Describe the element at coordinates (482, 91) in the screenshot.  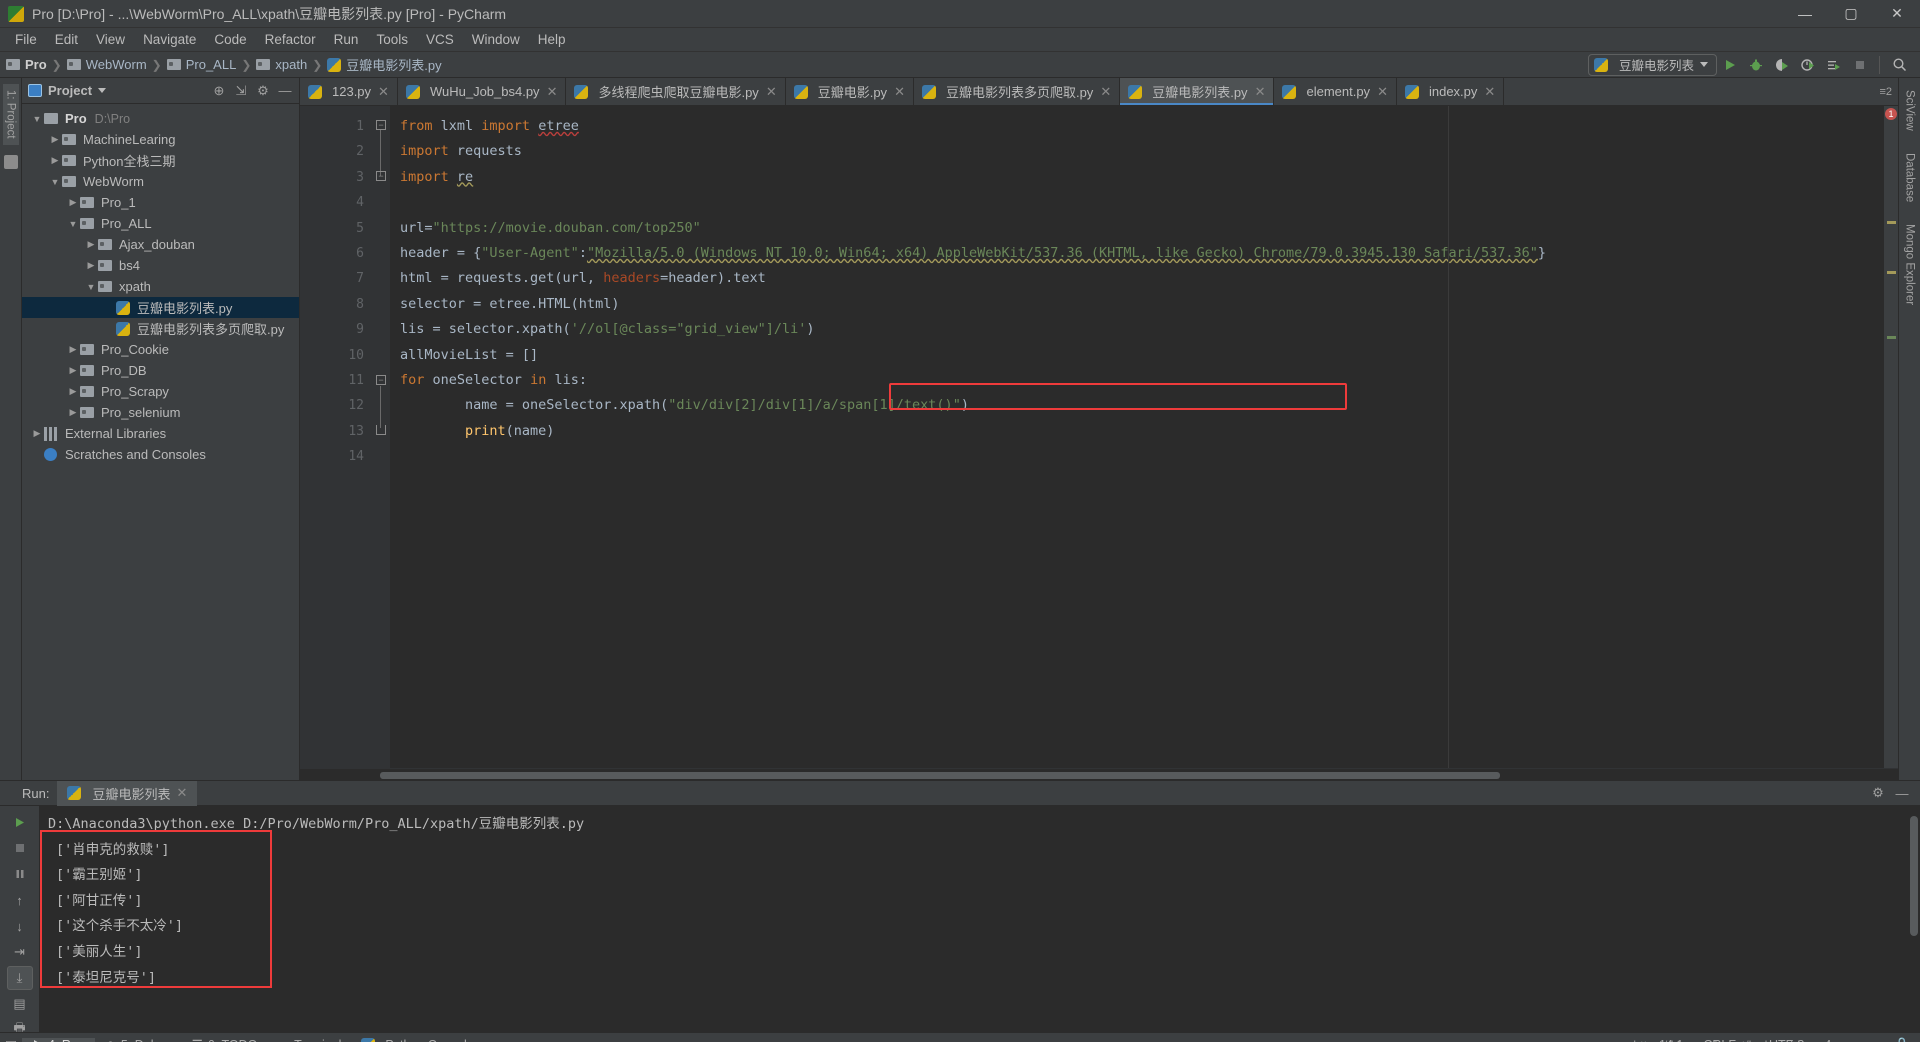
I see `editor-tab-wuhu-job-bs4: WuHu_Job_bs4.py ✕` at that location.